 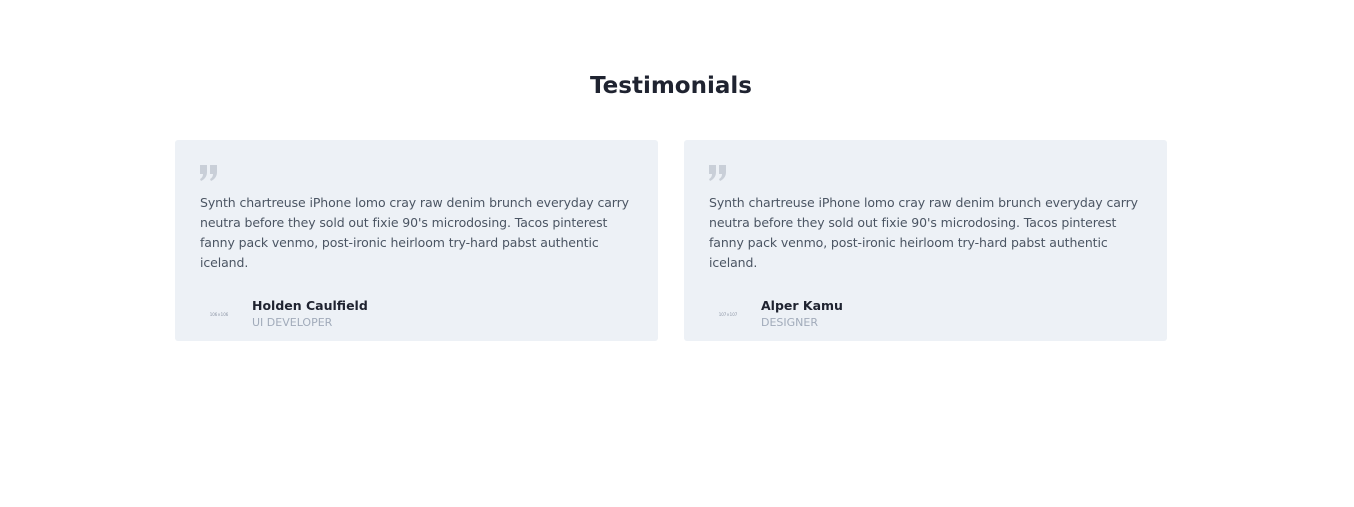 I want to click on avatar-placeholder-text: 107×107, so click(x=728, y=314).